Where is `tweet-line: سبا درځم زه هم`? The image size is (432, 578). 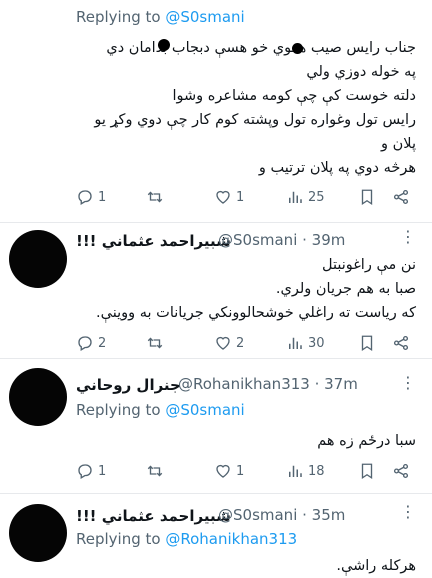 tweet-line: سبا درځم زه هم is located at coordinates (366, 441).